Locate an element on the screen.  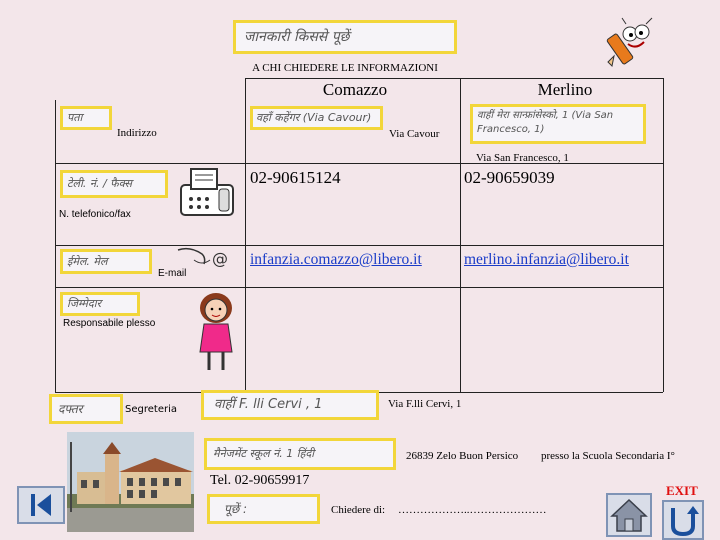
indirizzo-handwritten-label: पता is located at coordinates (86, 118).